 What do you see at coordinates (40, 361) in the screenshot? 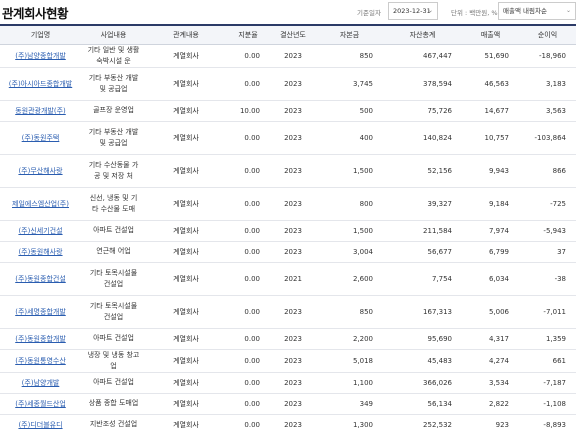
I see `company-link: (주)동원통영수산` at bounding box center [40, 361].